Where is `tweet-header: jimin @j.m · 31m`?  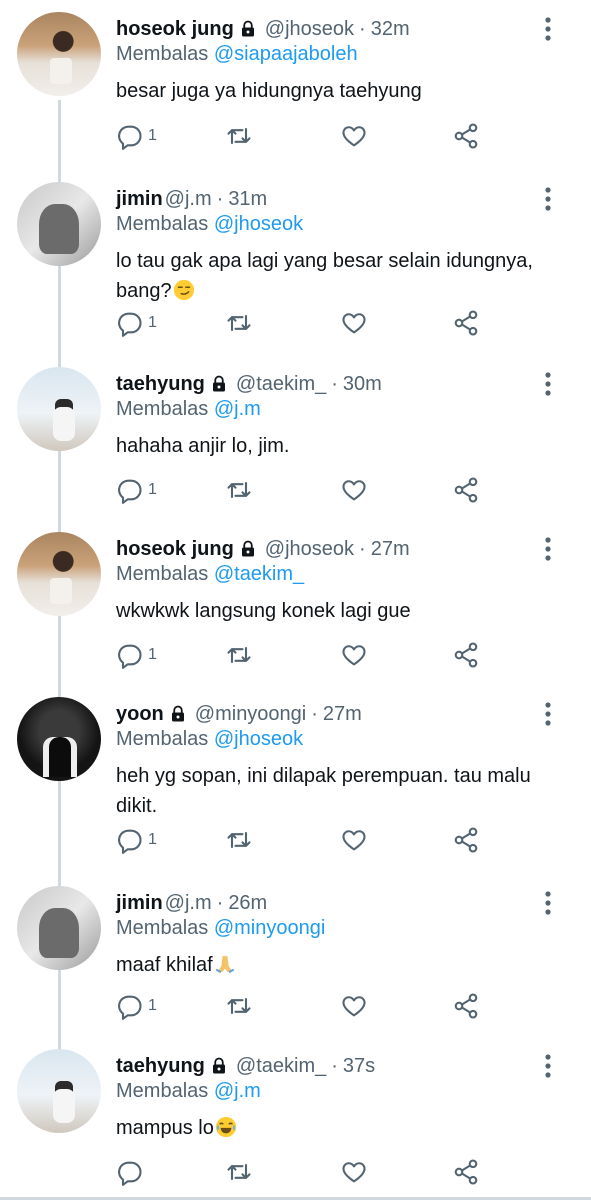
tweet-header: jimin @j.m · 31m is located at coordinates (191, 199).